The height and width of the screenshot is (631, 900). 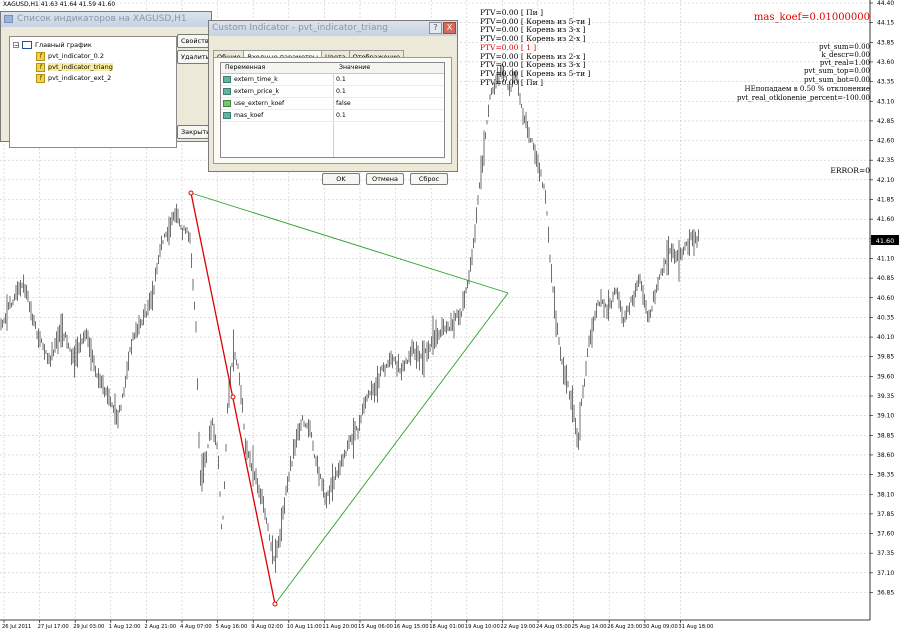 I want to click on param-name: use_extern_koef, so click(x=259, y=103).